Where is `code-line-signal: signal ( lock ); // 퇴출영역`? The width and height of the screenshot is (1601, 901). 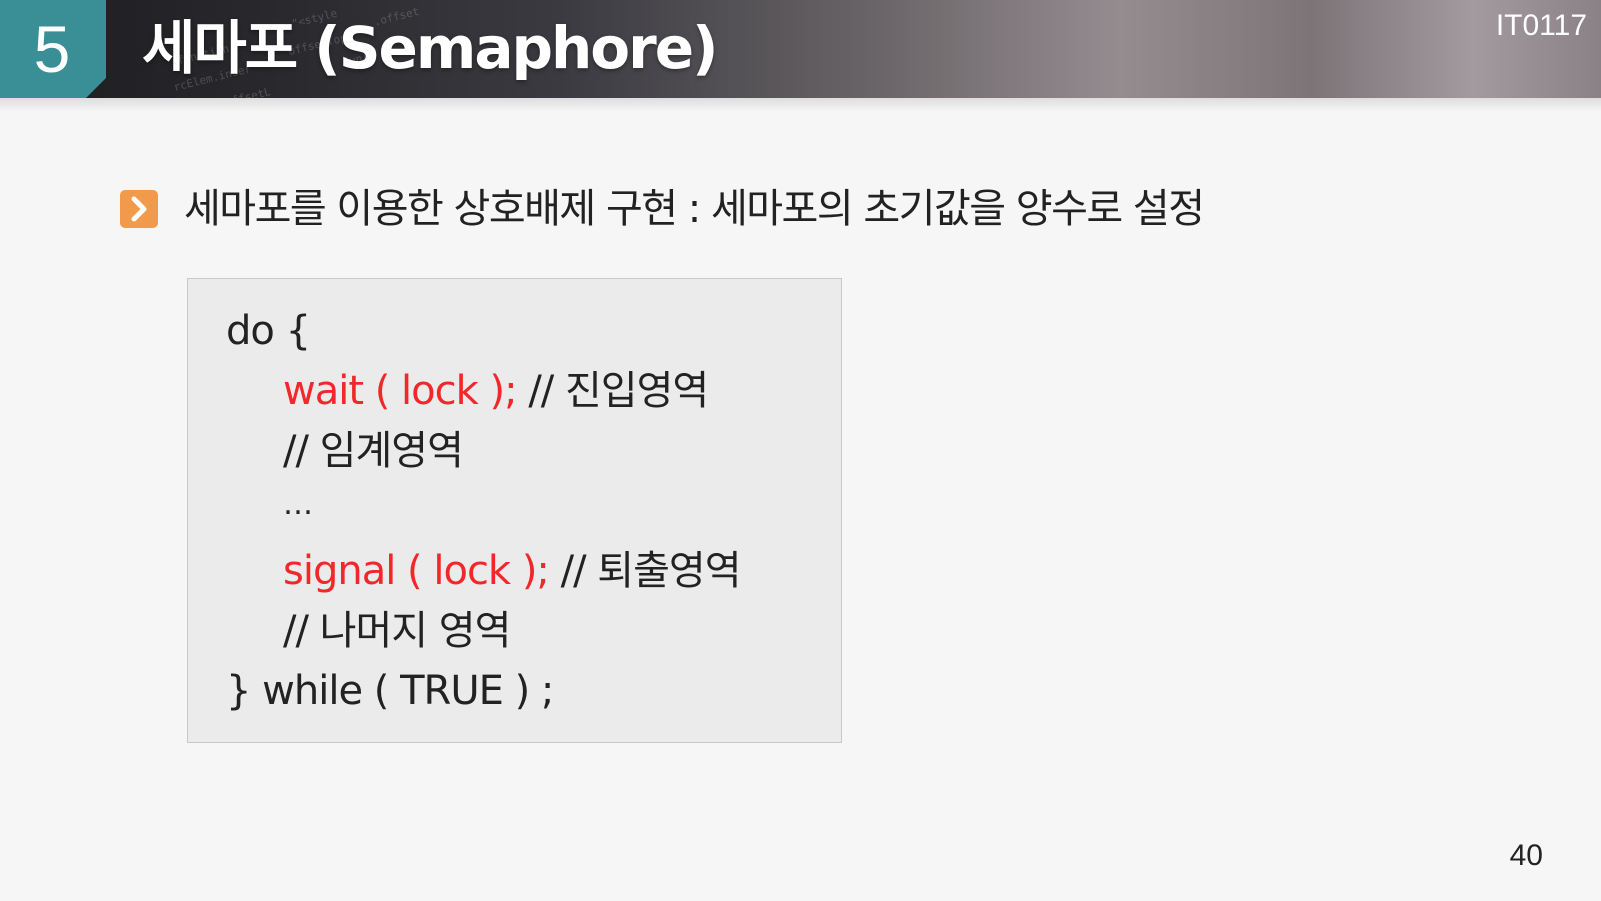 code-line-signal: signal ( lock ); // 퇴출영역 is located at coordinates (512, 571).